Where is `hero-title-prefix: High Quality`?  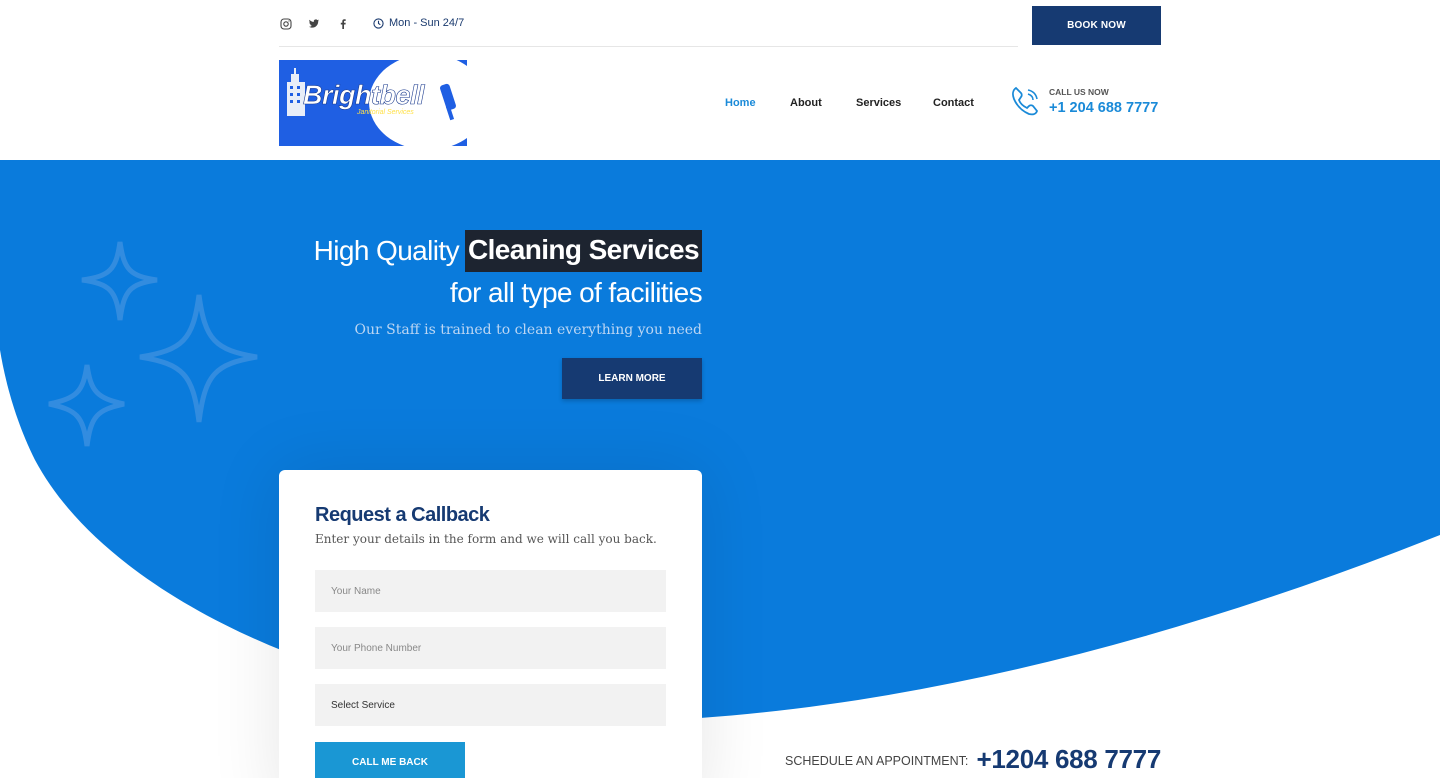
hero-title-prefix: High Quality is located at coordinates (386, 250).